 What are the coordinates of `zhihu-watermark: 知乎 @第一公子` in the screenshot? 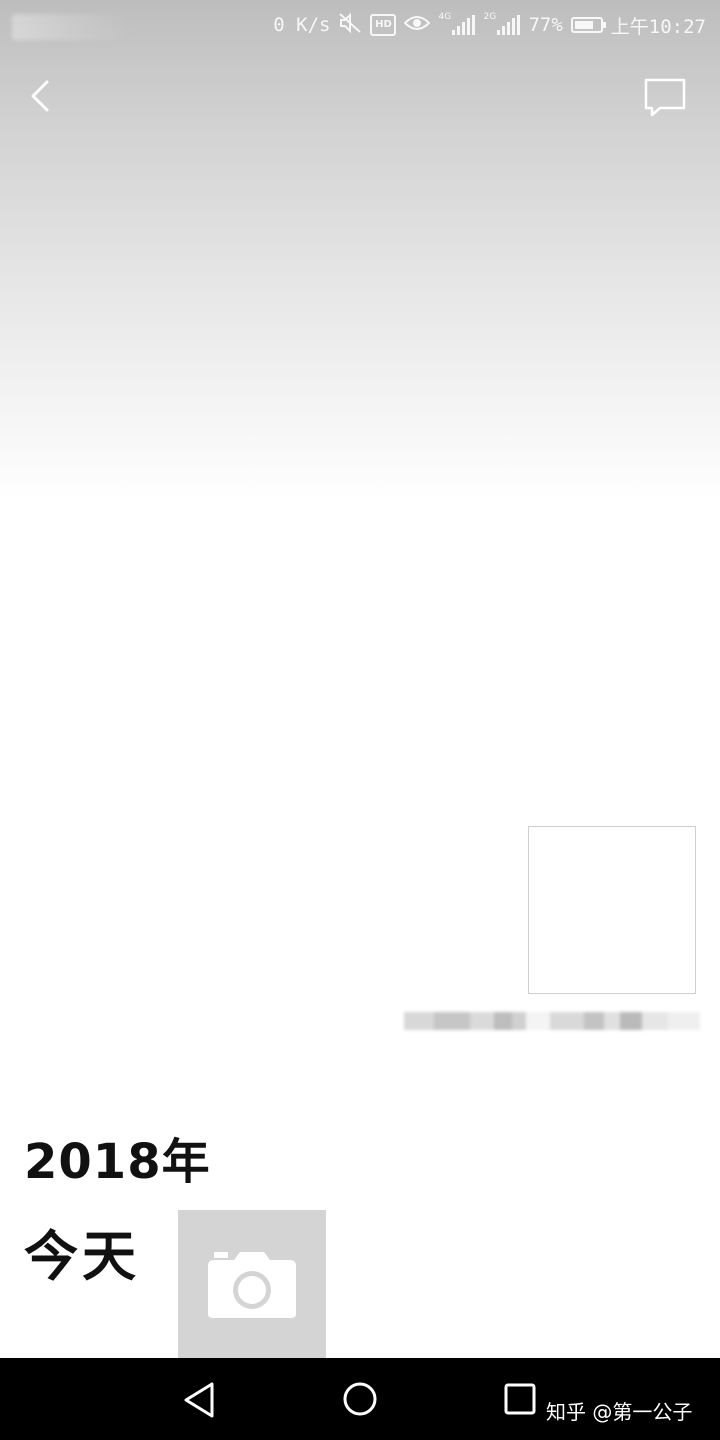 It's located at (619, 1412).